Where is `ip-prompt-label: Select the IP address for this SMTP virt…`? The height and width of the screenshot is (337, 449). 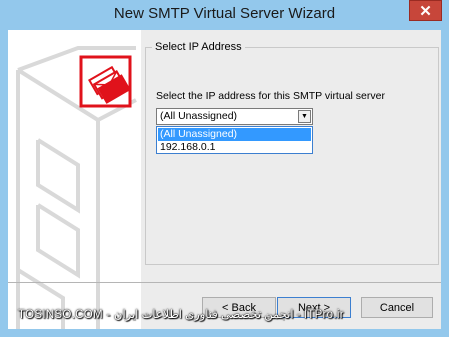 ip-prompt-label: Select the IP address for this SMTP virt… is located at coordinates (270, 96).